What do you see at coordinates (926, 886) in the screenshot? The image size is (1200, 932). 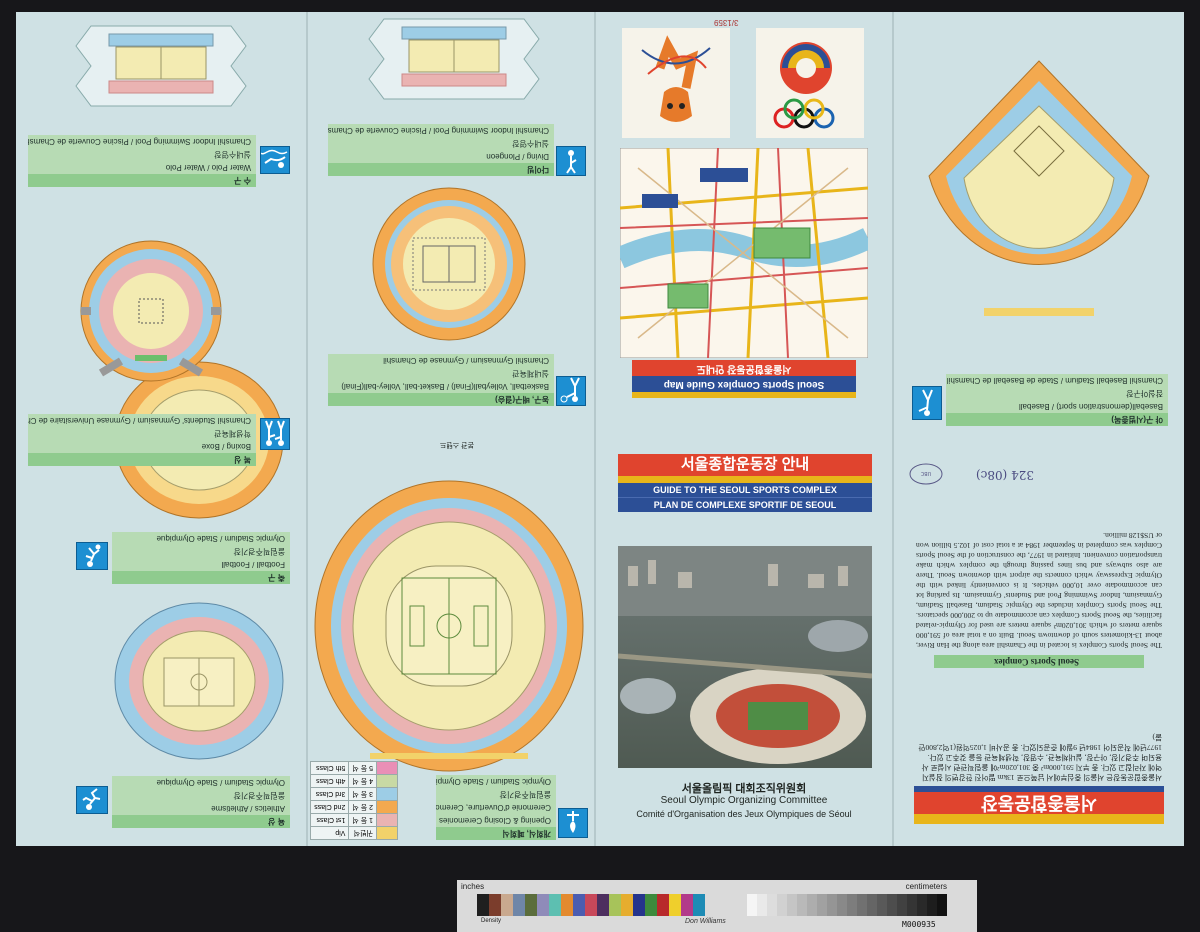 I see `centimeters-label: centimeters` at bounding box center [926, 886].